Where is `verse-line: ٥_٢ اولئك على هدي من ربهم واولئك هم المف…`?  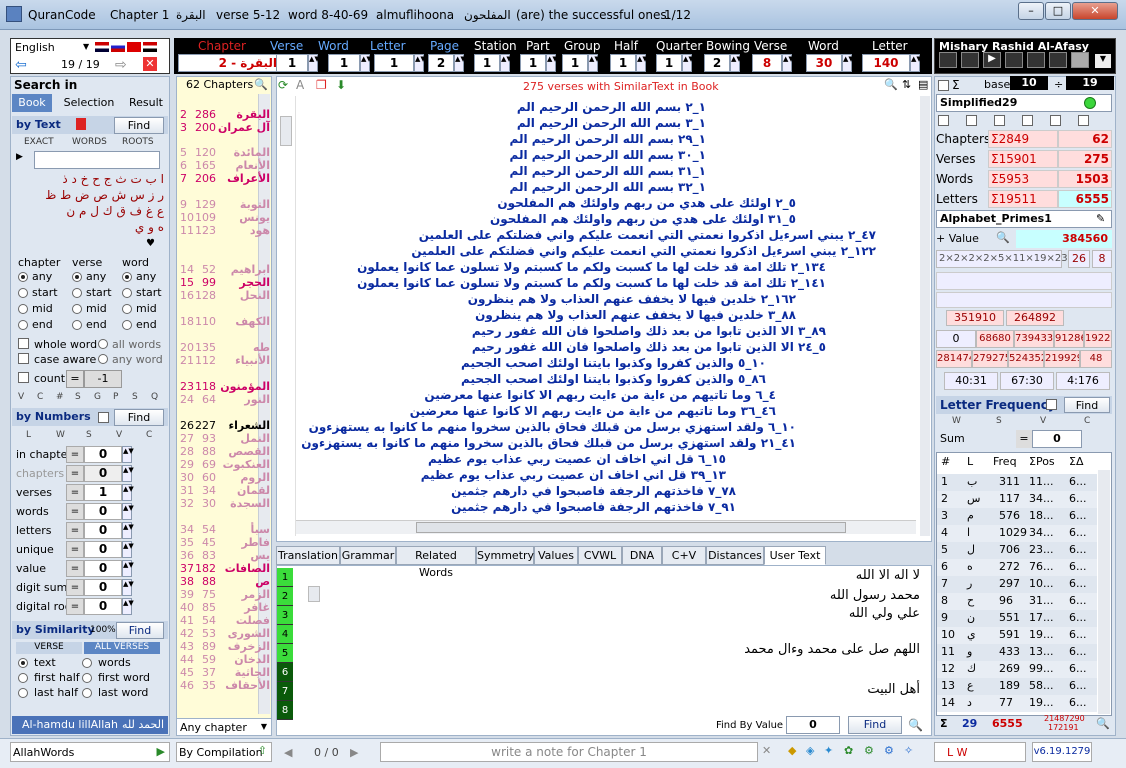
verse-line: ٥_٢ اولئك على هدي من ربهم واولئك هم المف… is located at coordinates (646, 203).